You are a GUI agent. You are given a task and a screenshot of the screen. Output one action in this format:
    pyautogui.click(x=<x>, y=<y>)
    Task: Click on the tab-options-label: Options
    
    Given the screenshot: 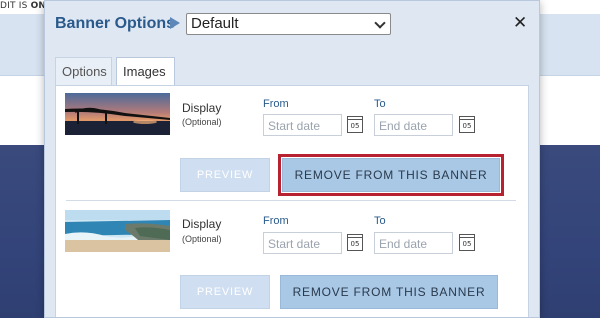 What is the action you would take?
    pyautogui.click(x=84, y=71)
    